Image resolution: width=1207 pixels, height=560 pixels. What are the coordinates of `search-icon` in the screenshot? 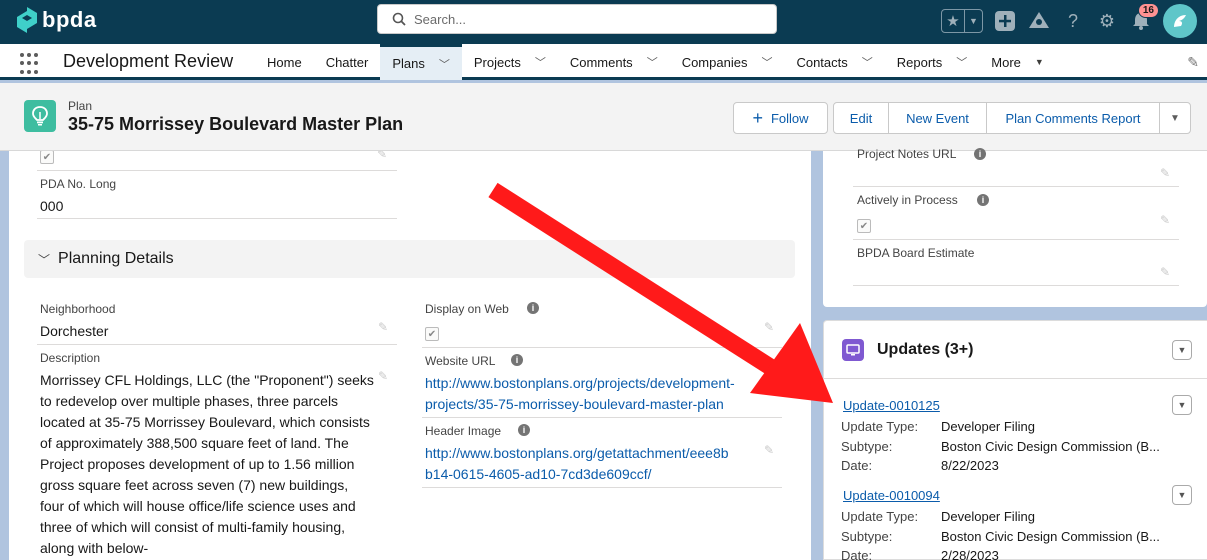 It's located at (399, 19).